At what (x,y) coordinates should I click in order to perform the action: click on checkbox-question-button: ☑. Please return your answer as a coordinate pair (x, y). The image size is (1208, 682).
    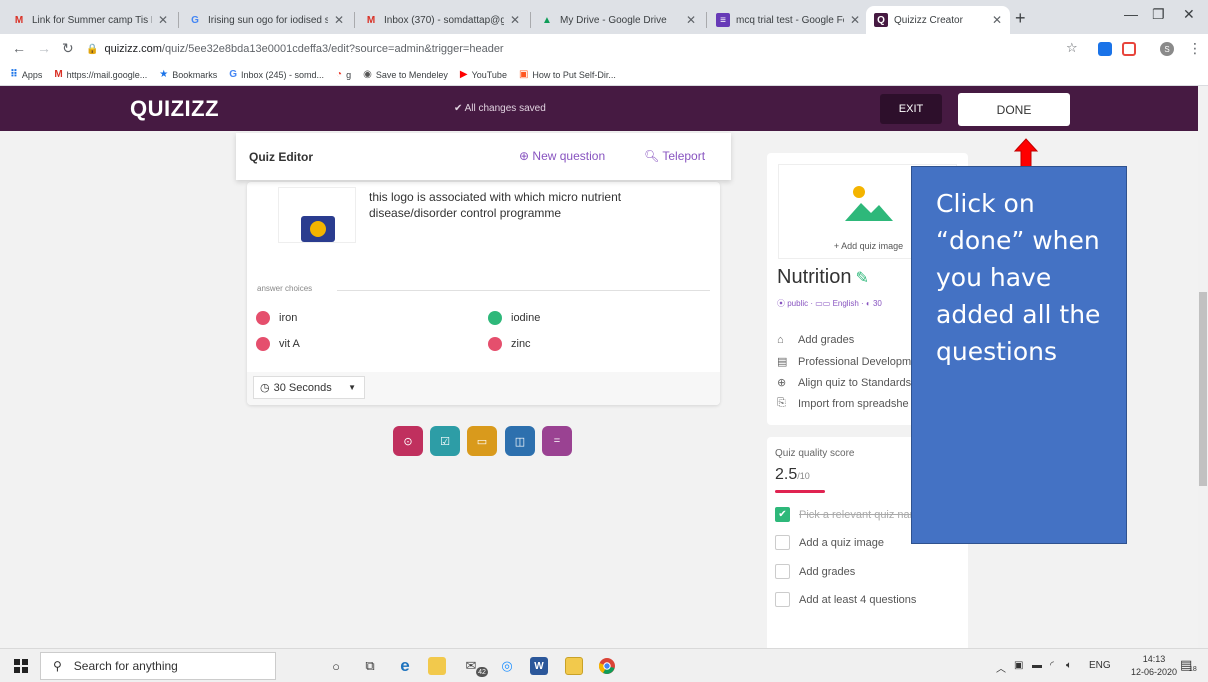
    Looking at the image, I should click on (445, 441).